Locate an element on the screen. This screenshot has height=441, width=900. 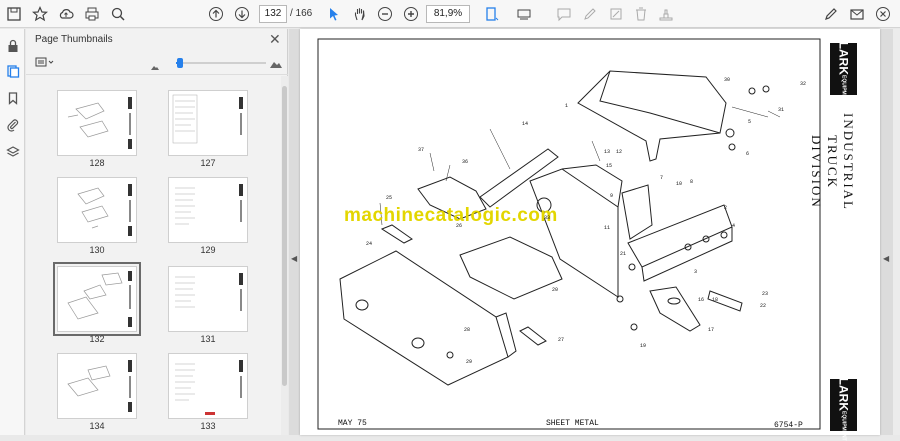
division-title: INDUSTRIAL TRUCK DIVISION is located at coordinates (832, 162).